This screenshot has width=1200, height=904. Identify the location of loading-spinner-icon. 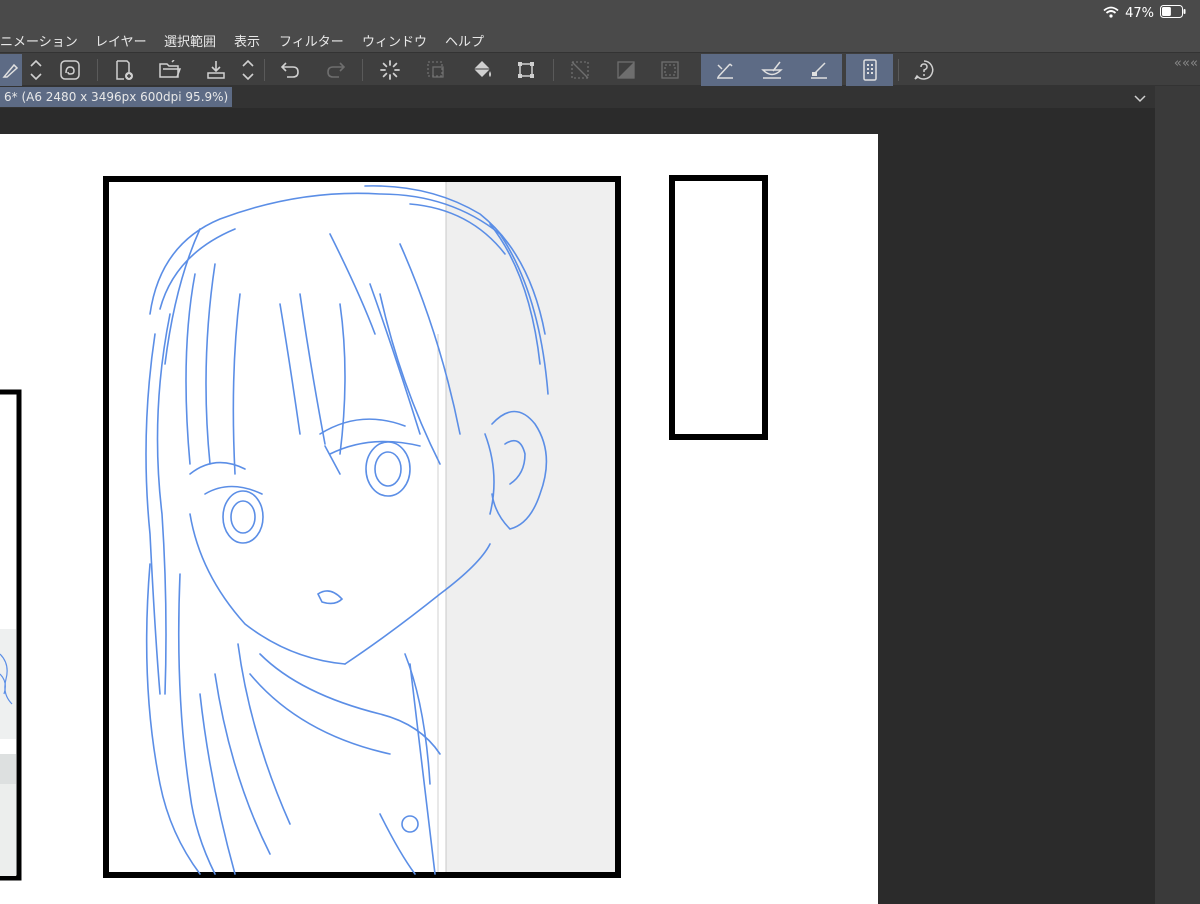
(390, 70).